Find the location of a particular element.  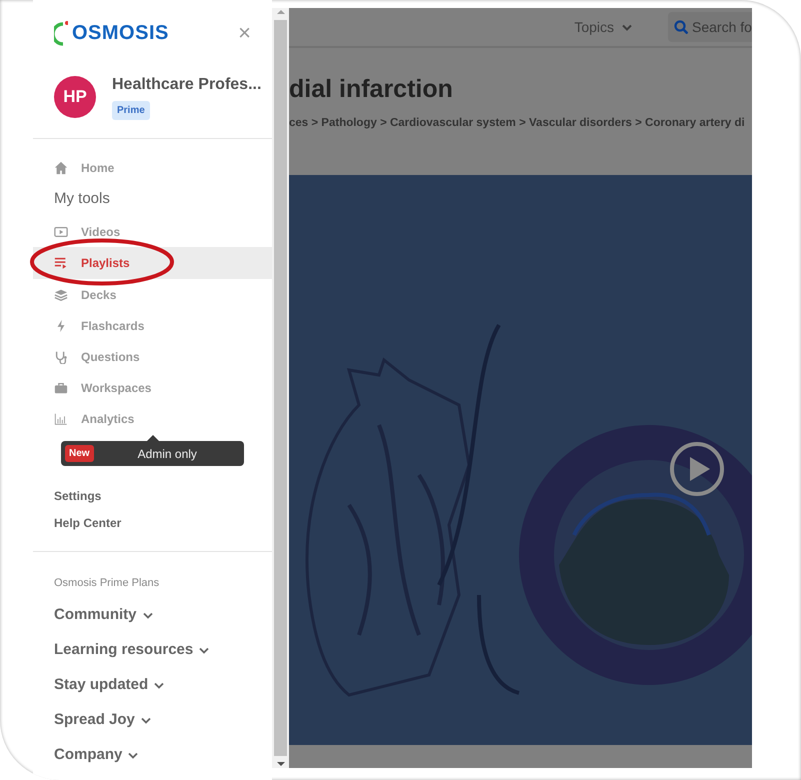

menu-dropdown: Company is located at coordinates (152, 755).